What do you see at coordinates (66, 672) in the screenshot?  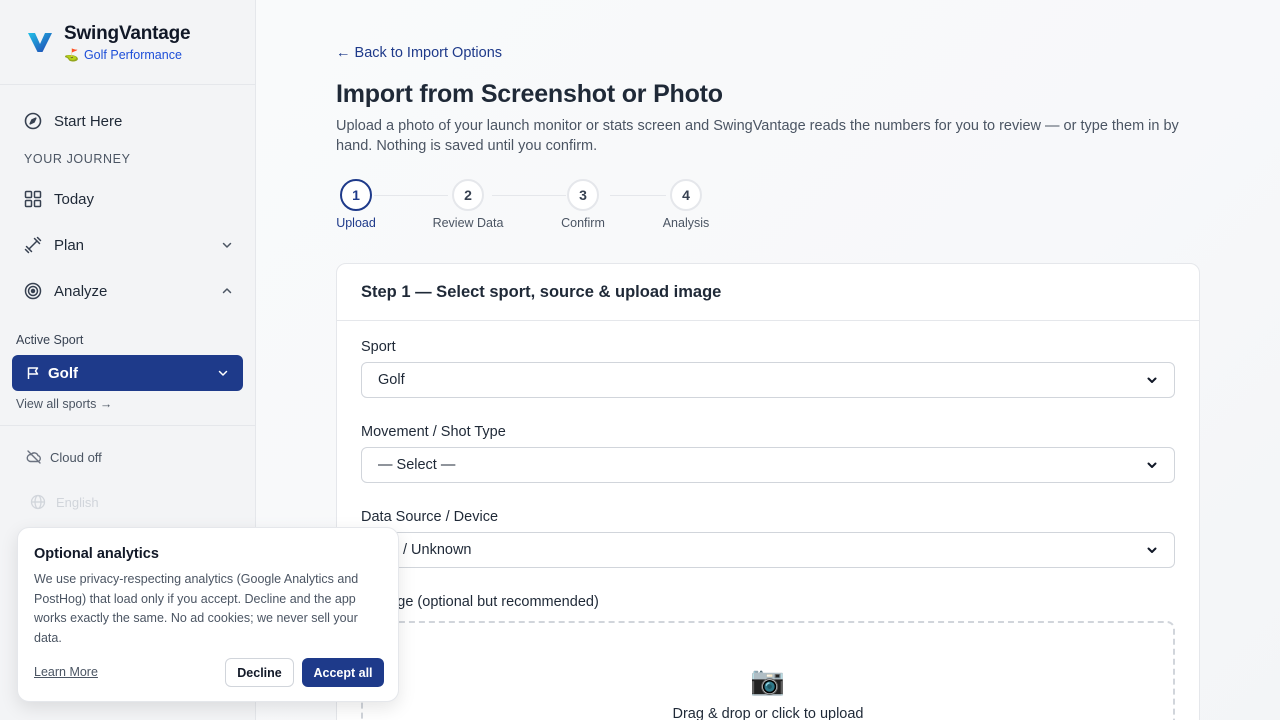 I see `learn-more-link: Learn More` at bounding box center [66, 672].